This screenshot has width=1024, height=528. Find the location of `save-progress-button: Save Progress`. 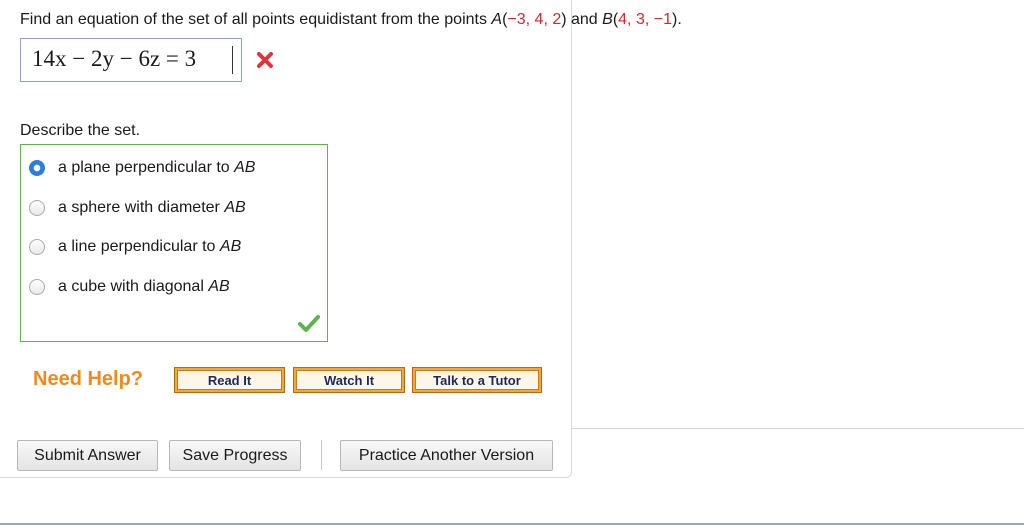

save-progress-button: Save Progress is located at coordinates (235, 455).